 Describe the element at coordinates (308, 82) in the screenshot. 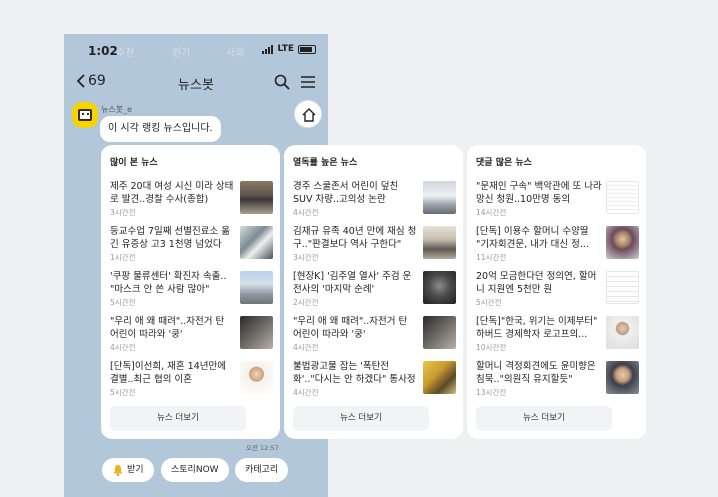

I see `menu-icon` at that location.